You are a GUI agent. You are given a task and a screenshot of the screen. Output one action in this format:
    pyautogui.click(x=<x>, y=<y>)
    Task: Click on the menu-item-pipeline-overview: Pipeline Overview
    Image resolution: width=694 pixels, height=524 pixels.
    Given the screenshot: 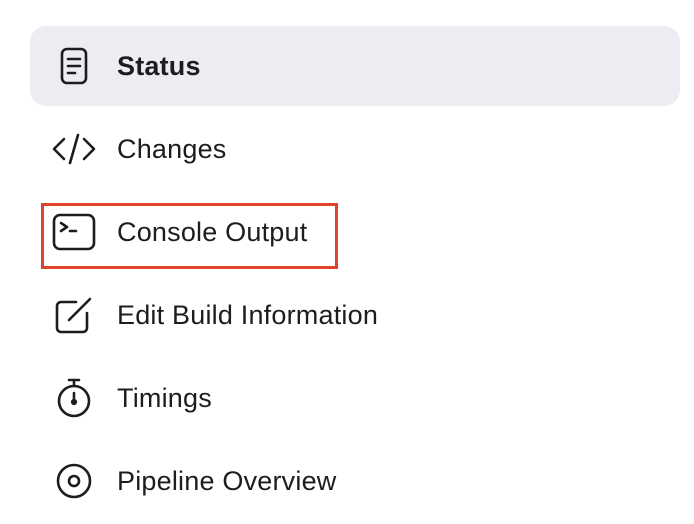 What is the action you would take?
    pyautogui.click(x=355, y=481)
    